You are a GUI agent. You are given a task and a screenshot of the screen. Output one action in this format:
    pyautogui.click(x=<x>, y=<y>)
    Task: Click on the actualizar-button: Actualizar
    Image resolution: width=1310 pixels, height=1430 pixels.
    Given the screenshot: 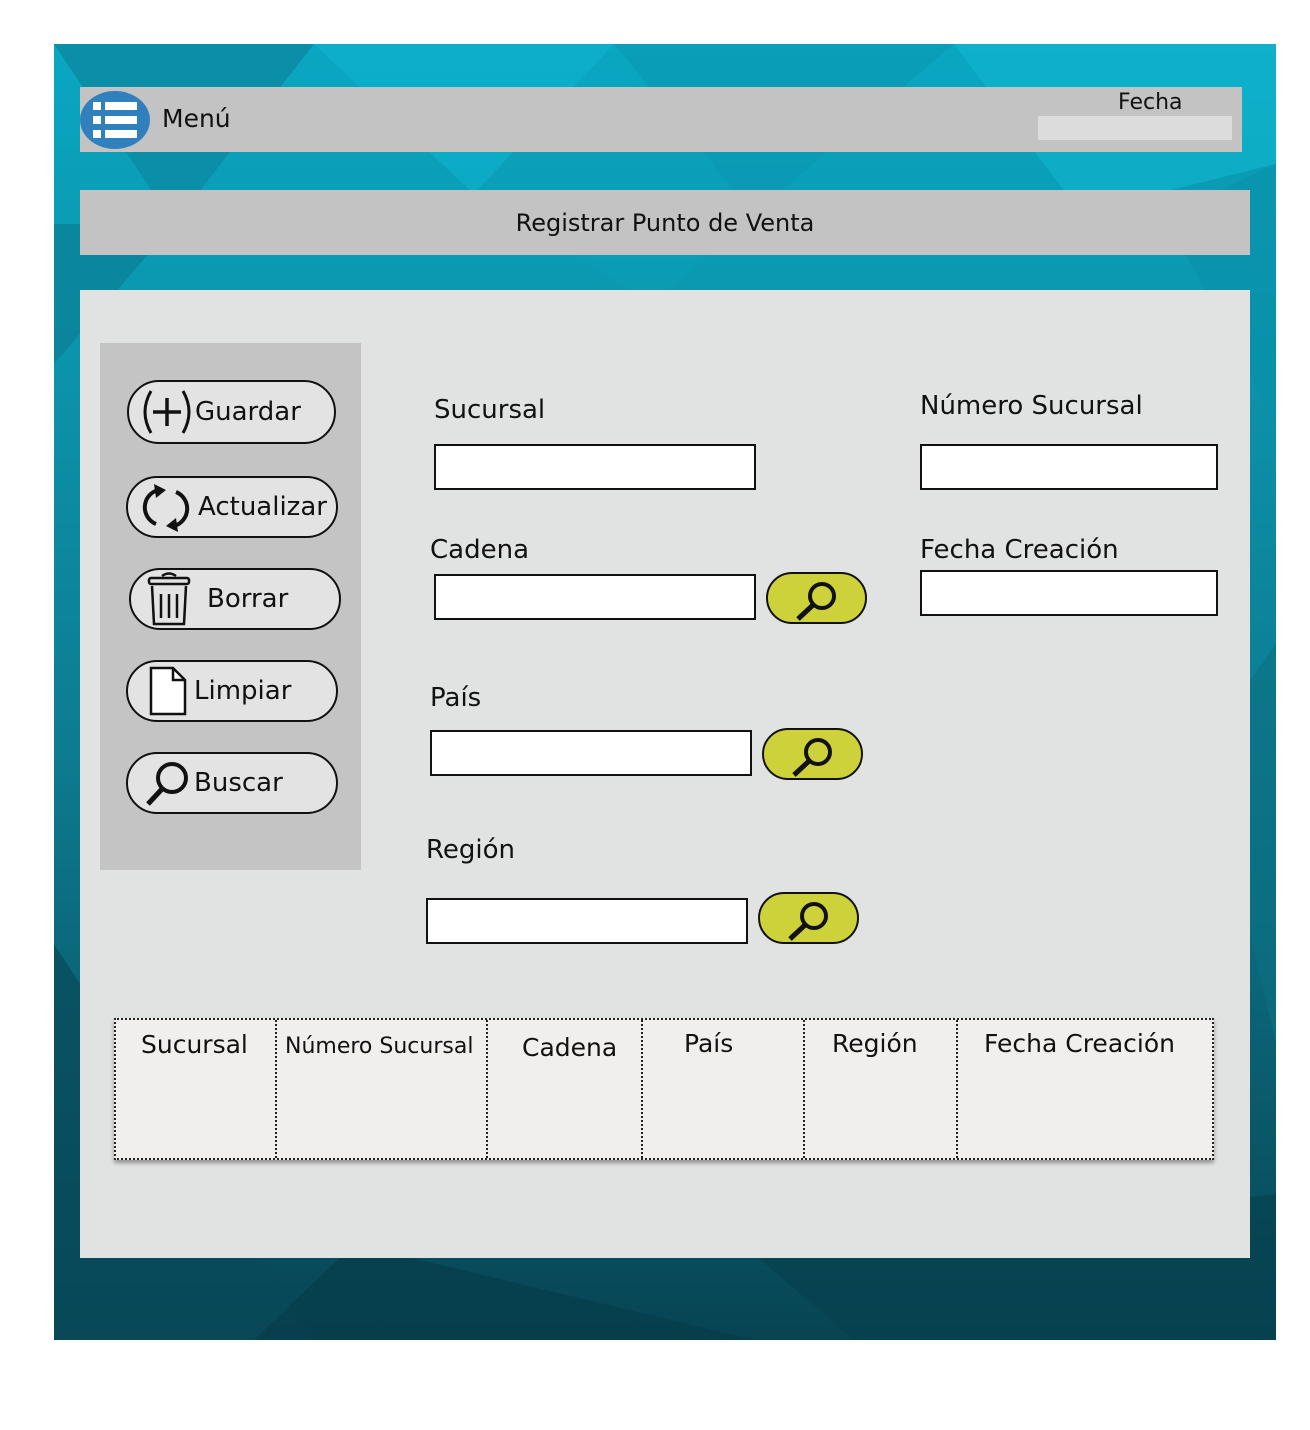 What is the action you would take?
    pyautogui.click(x=232, y=507)
    